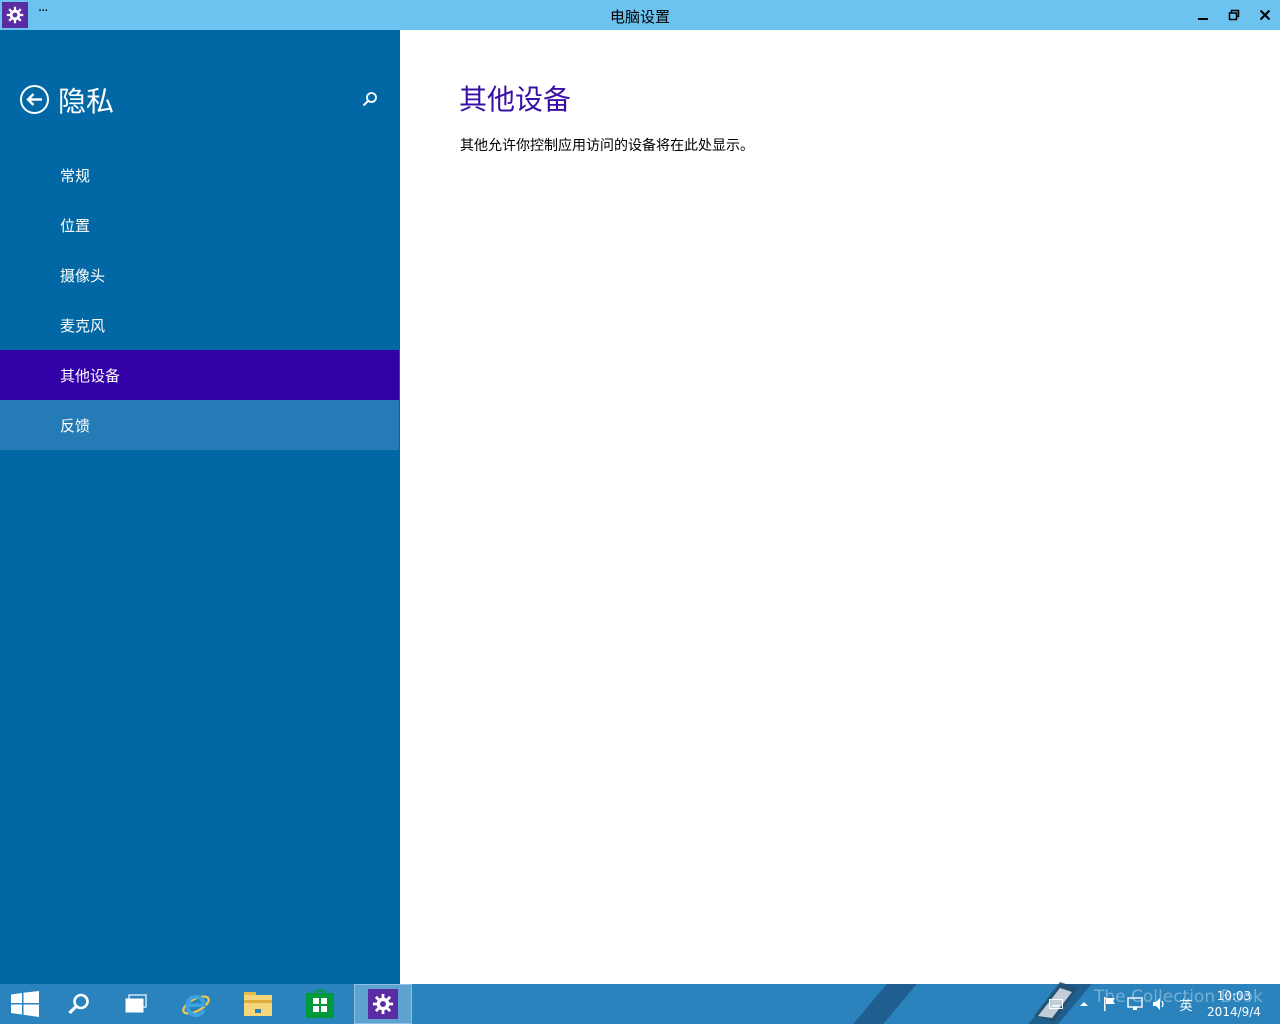 The width and height of the screenshot is (1280, 1024). I want to click on page-title: 其他设备, so click(515, 99).